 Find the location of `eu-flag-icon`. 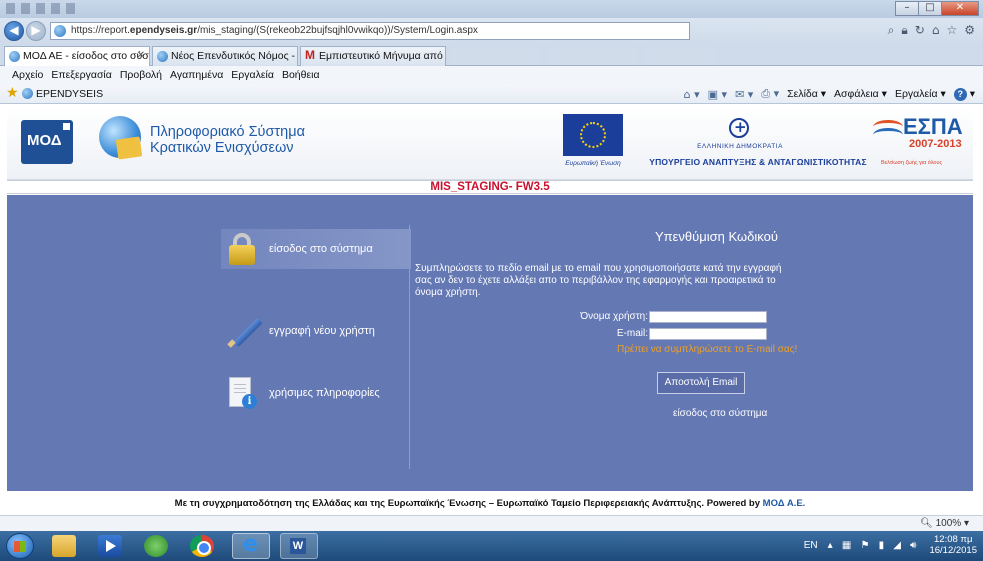

eu-flag-icon is located at coordinates (593, 135).